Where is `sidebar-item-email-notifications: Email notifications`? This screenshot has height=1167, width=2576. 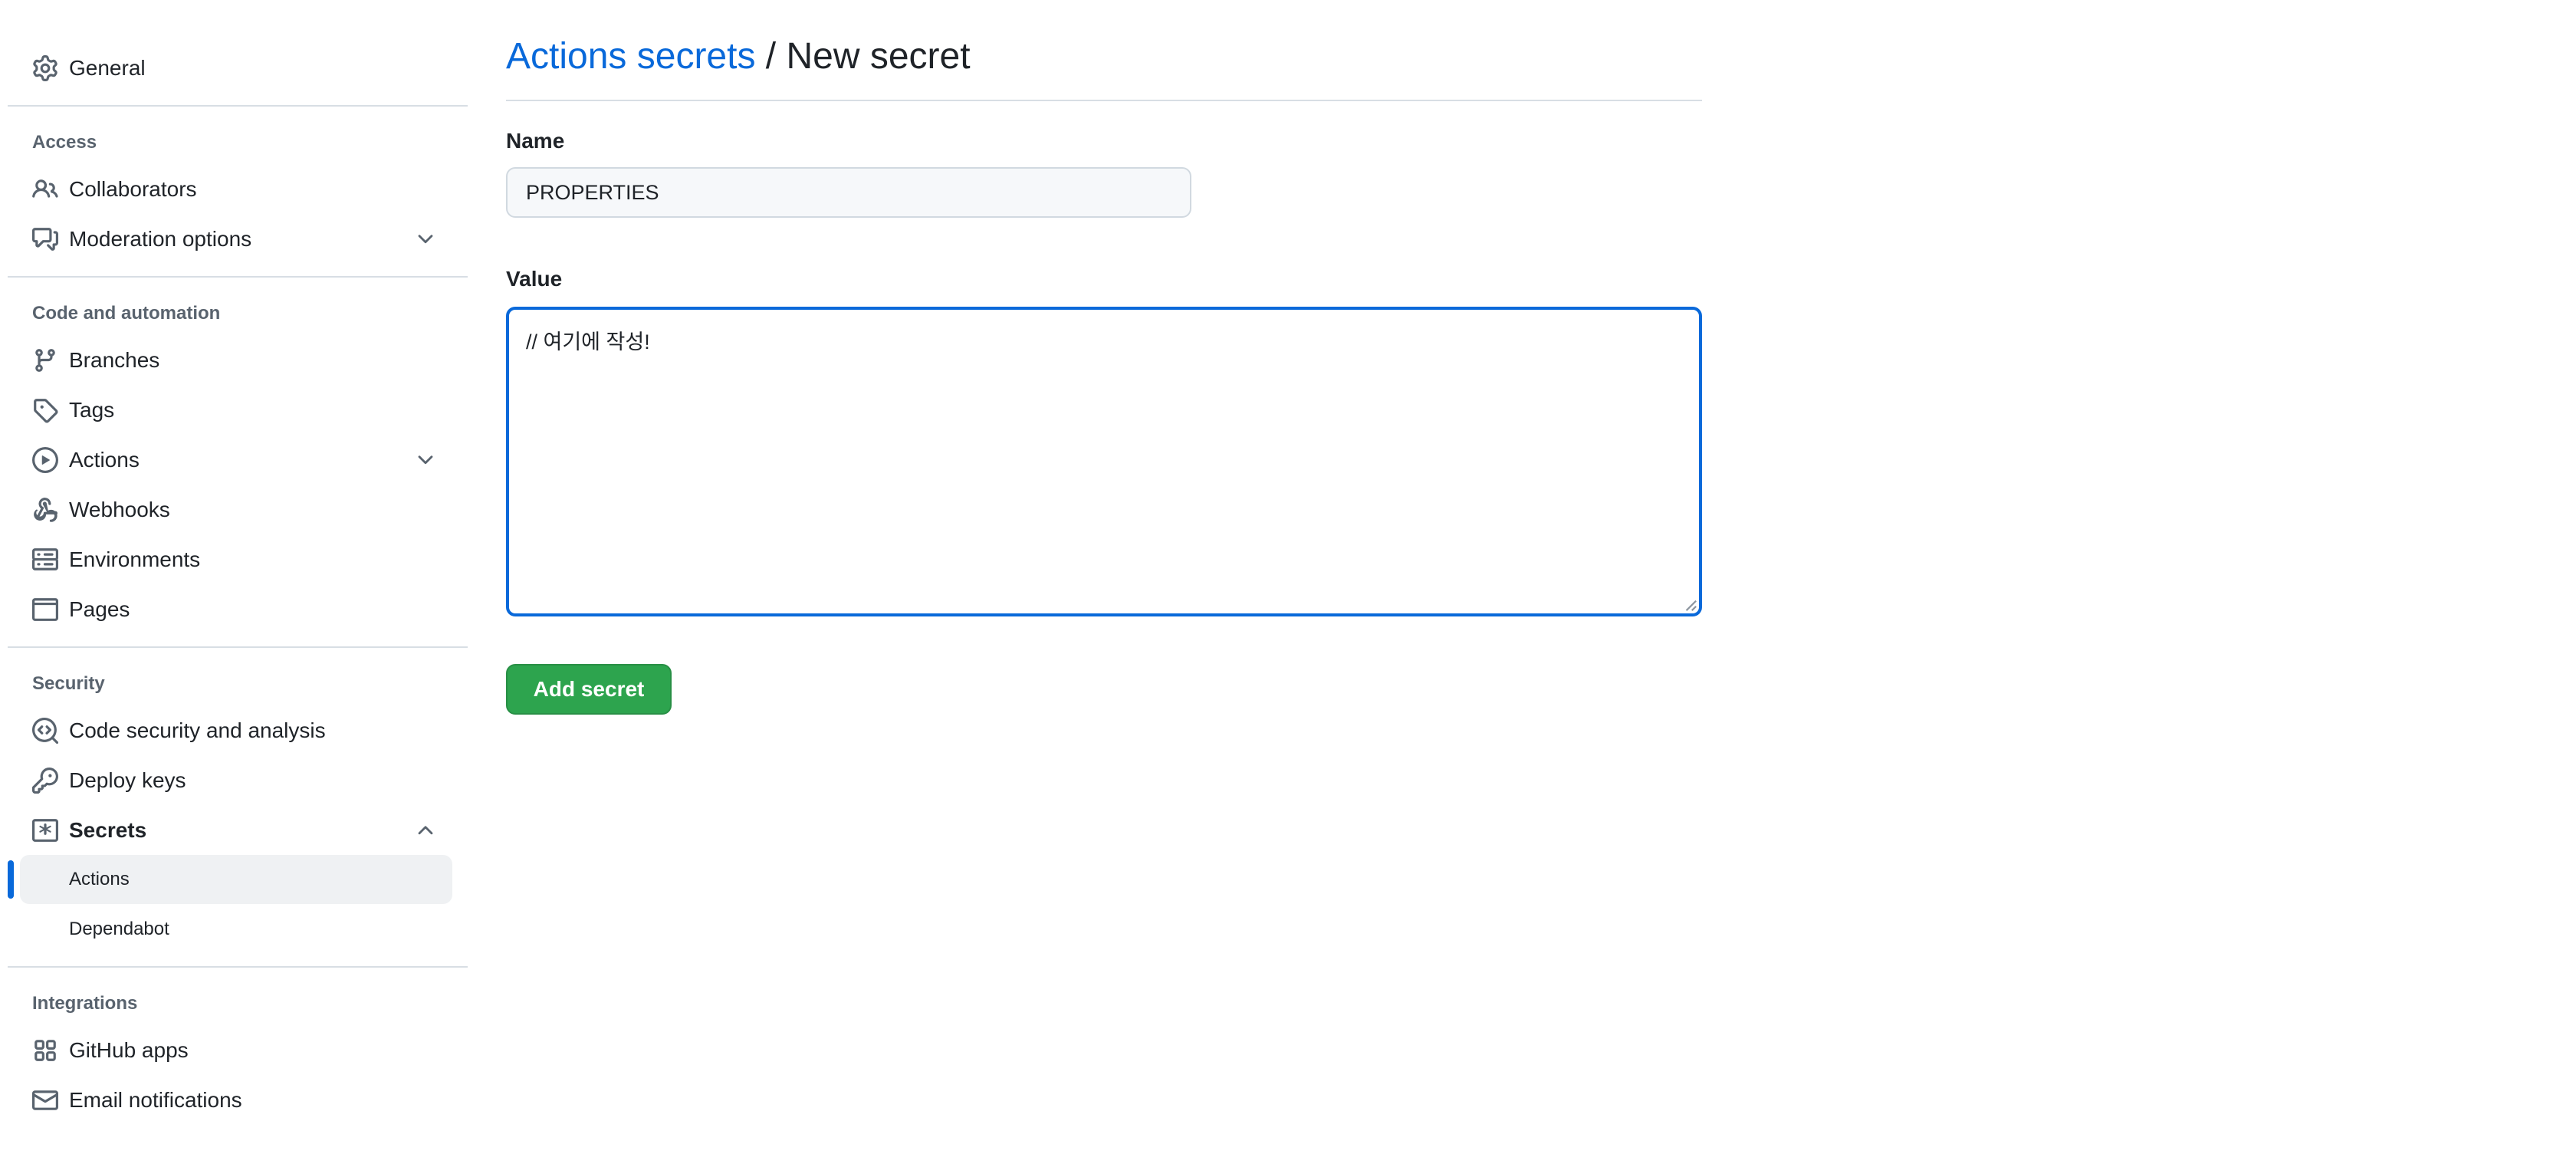 sidebar-item-email-notifications: Email notifications is located at coordinates (235, 1100).